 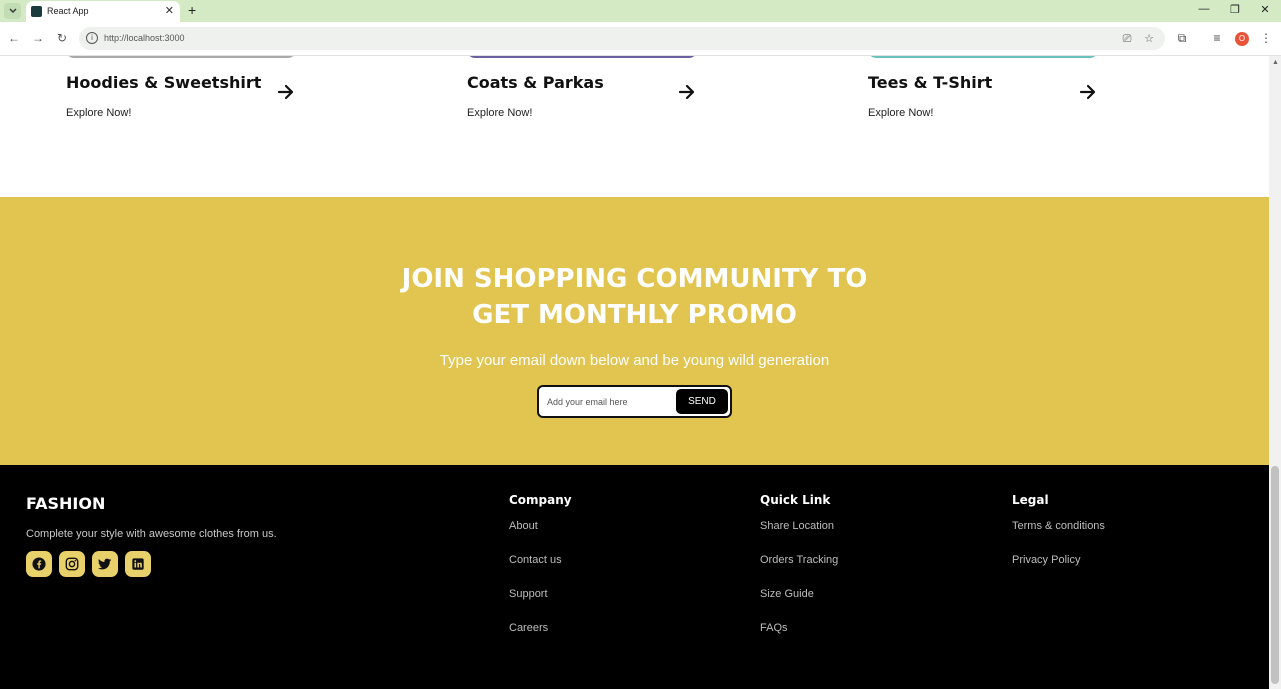 I want to click on back-icon: ←, so click(x=14, y=38).